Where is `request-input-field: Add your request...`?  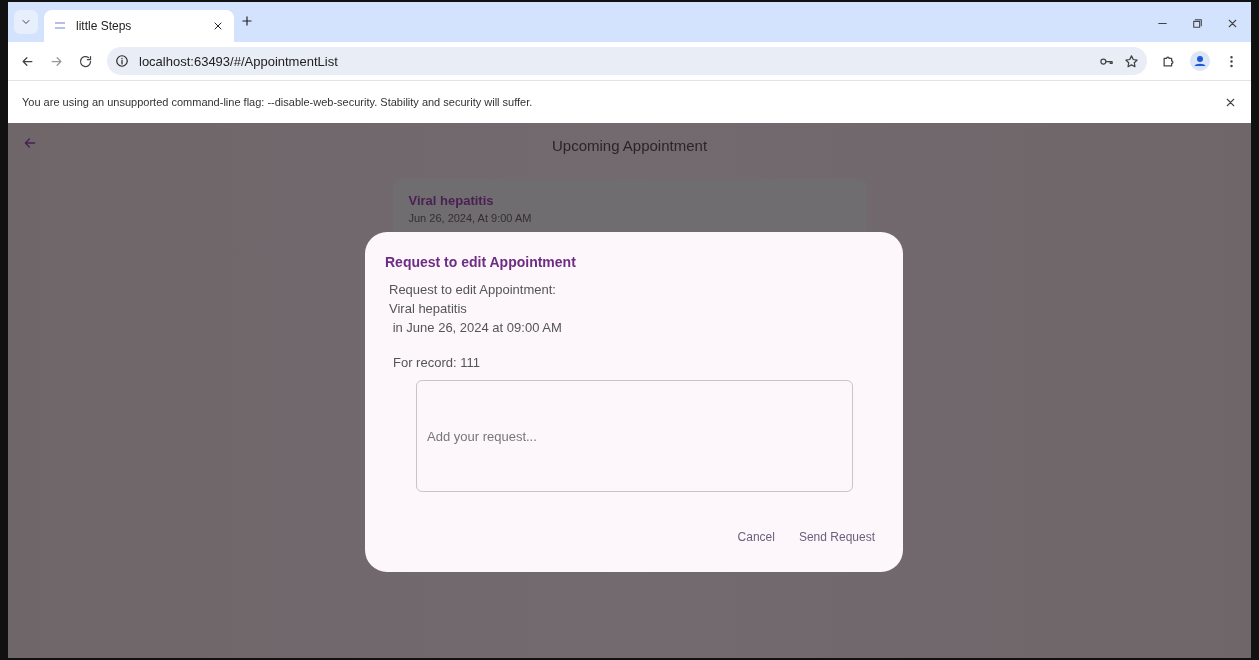
request-input-field: Add your request... is located at coordinates (634, 436).